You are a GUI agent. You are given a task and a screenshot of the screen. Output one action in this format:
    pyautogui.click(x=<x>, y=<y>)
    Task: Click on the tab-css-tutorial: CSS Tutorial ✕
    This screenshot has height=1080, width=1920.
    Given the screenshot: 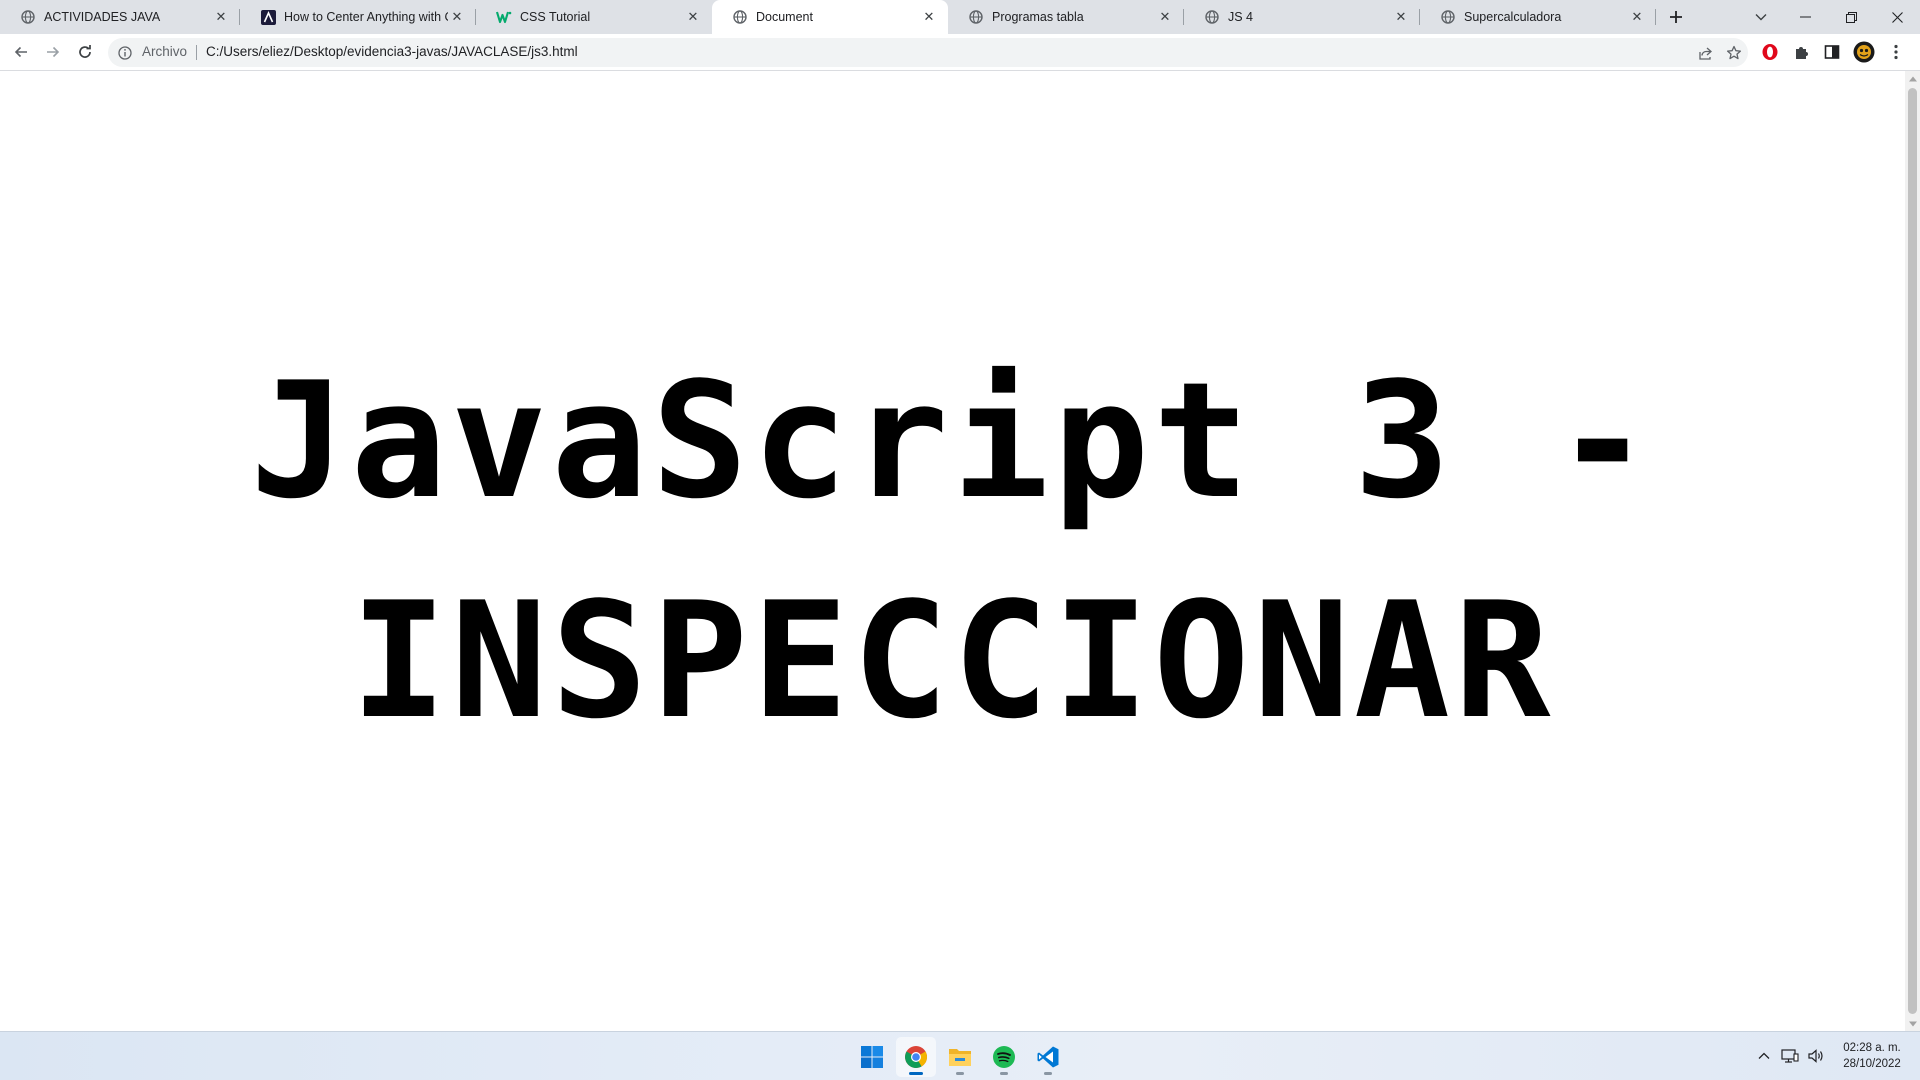 What is the action you would take?
    pyautogui.click(x=594, y=17)
    